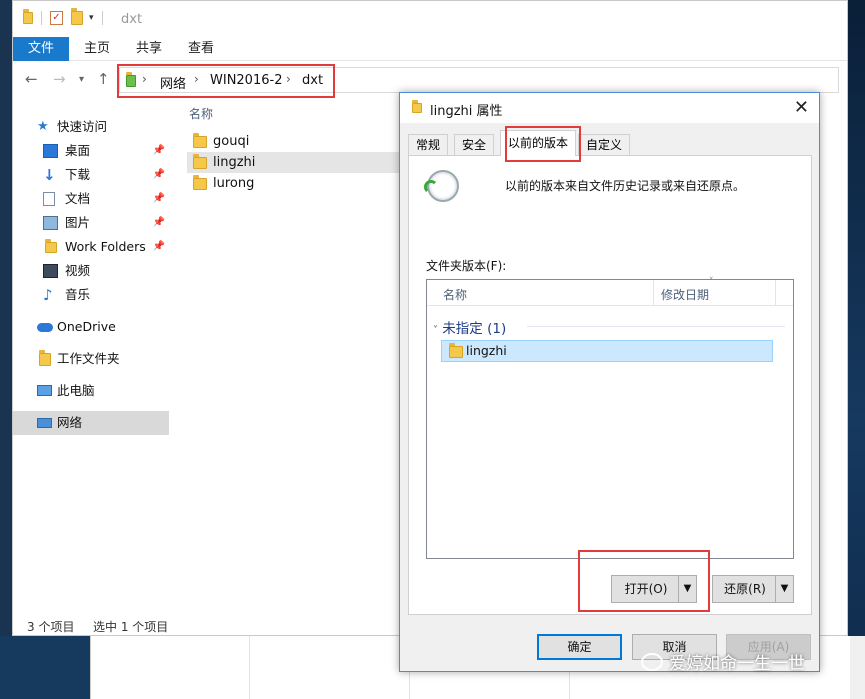 The width and height of the screenshot is (865, 699). I want to click on tab-home: 主页, so click(97, 49).